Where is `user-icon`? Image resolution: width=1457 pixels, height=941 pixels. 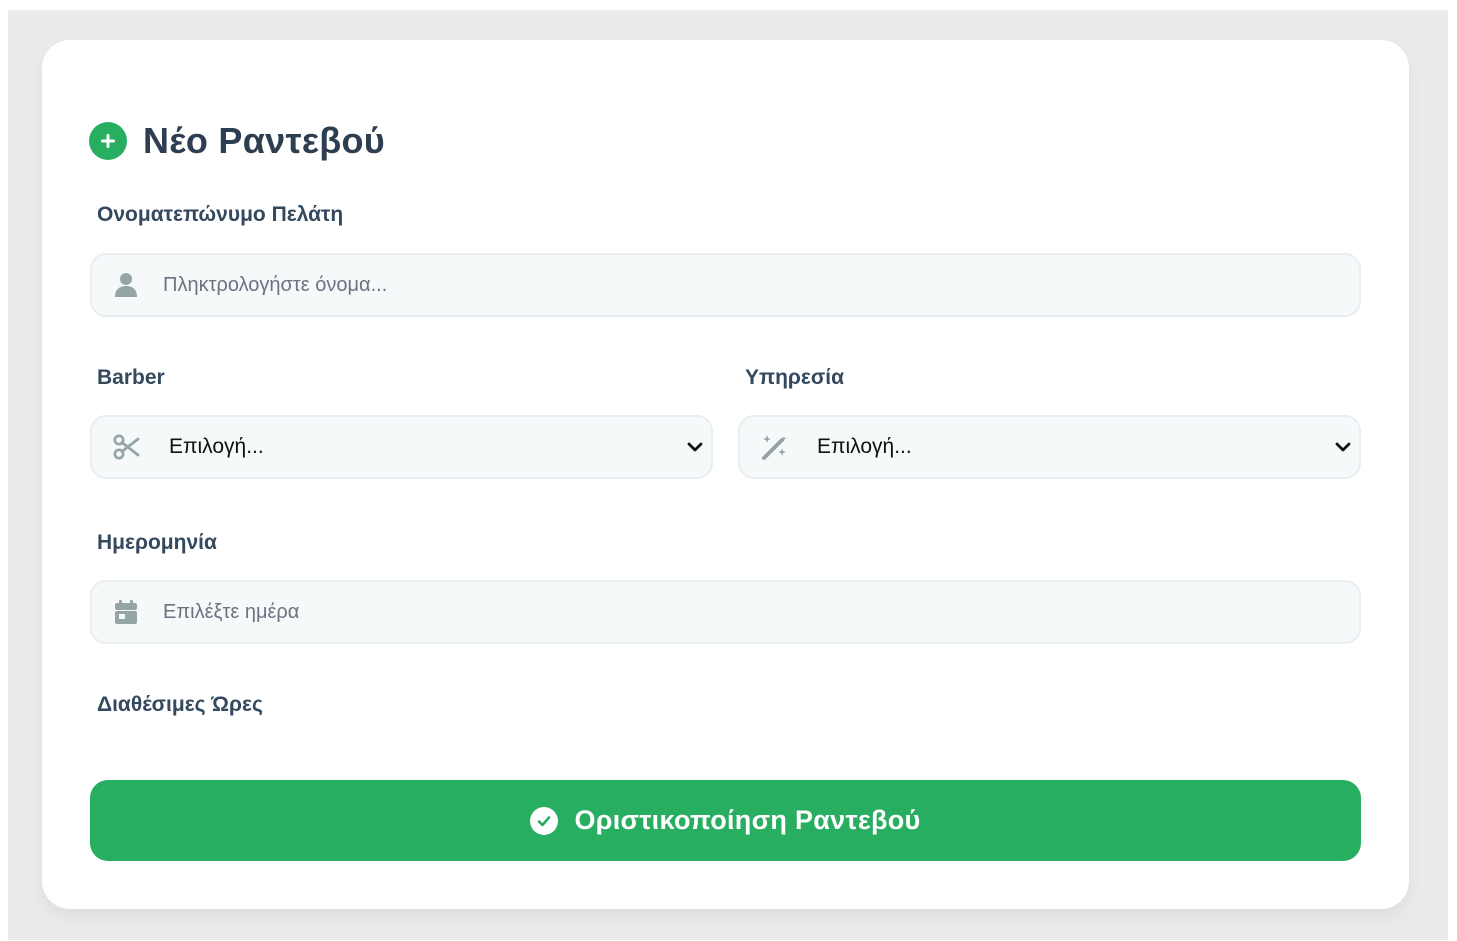
user-icon is located at coordinates (126, 285).